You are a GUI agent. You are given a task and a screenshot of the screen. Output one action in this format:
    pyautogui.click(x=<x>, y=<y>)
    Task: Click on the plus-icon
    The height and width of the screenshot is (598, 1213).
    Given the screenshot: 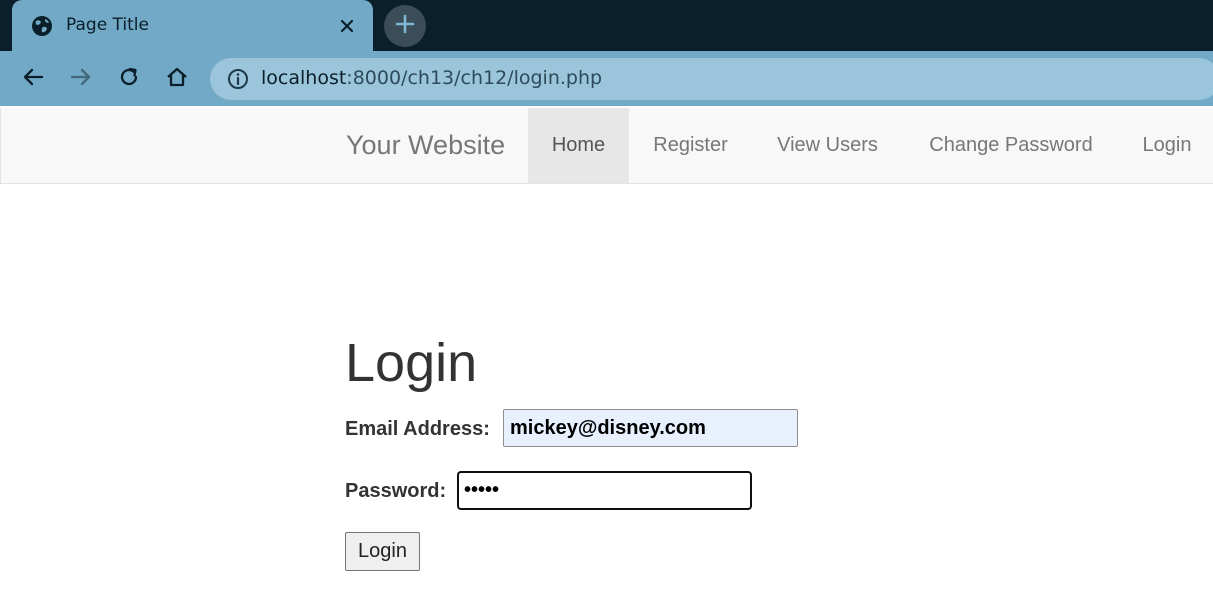 What is the action you would take?
    pyautogui.click(x=405, y=26)
    